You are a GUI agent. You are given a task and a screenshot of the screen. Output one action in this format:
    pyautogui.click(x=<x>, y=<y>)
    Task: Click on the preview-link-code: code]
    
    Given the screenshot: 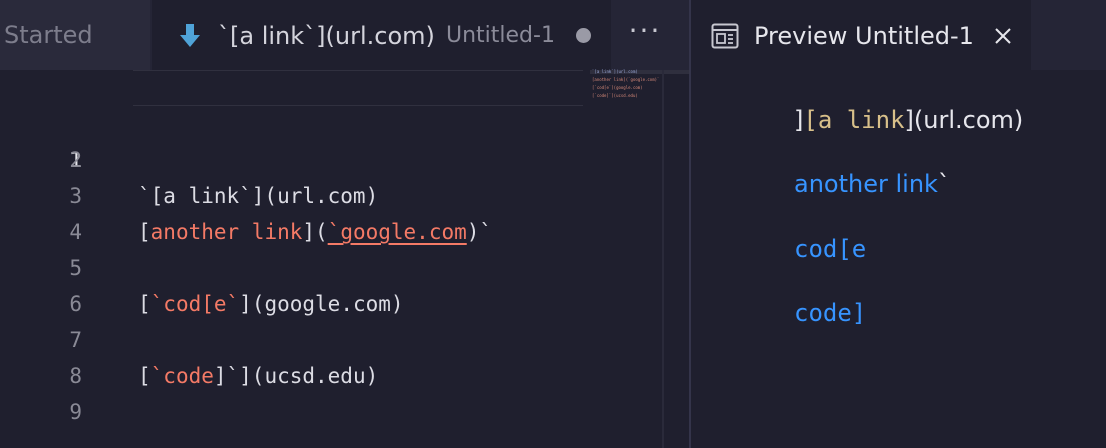 What is the action you would take?
    pyautogui.click(x=830, y=313)
    